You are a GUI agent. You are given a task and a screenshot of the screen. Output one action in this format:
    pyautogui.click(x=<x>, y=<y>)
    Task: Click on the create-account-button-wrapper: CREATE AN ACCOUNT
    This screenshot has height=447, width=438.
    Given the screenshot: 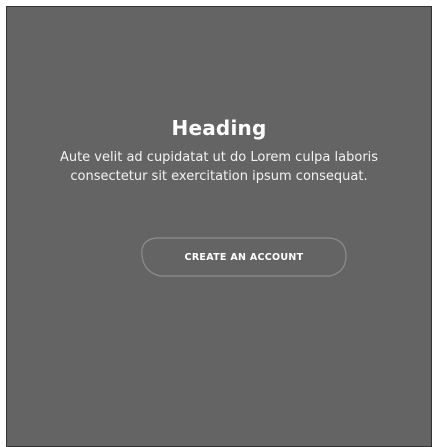 What is the action you would take?
    pyautogui.click(x=244, y=257)
    